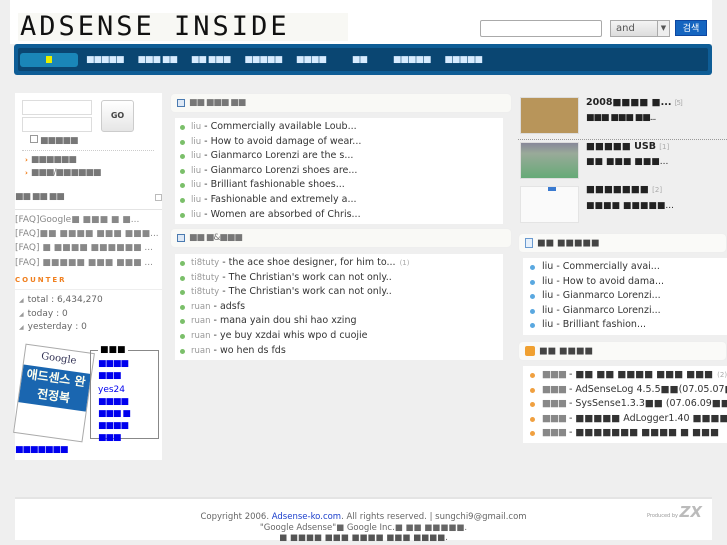 This screenshot has height=545, width=727. Describe the element at coordinates (211, 60) in the screenshot. I see `nav-item: ■■ ■■■` at that location.